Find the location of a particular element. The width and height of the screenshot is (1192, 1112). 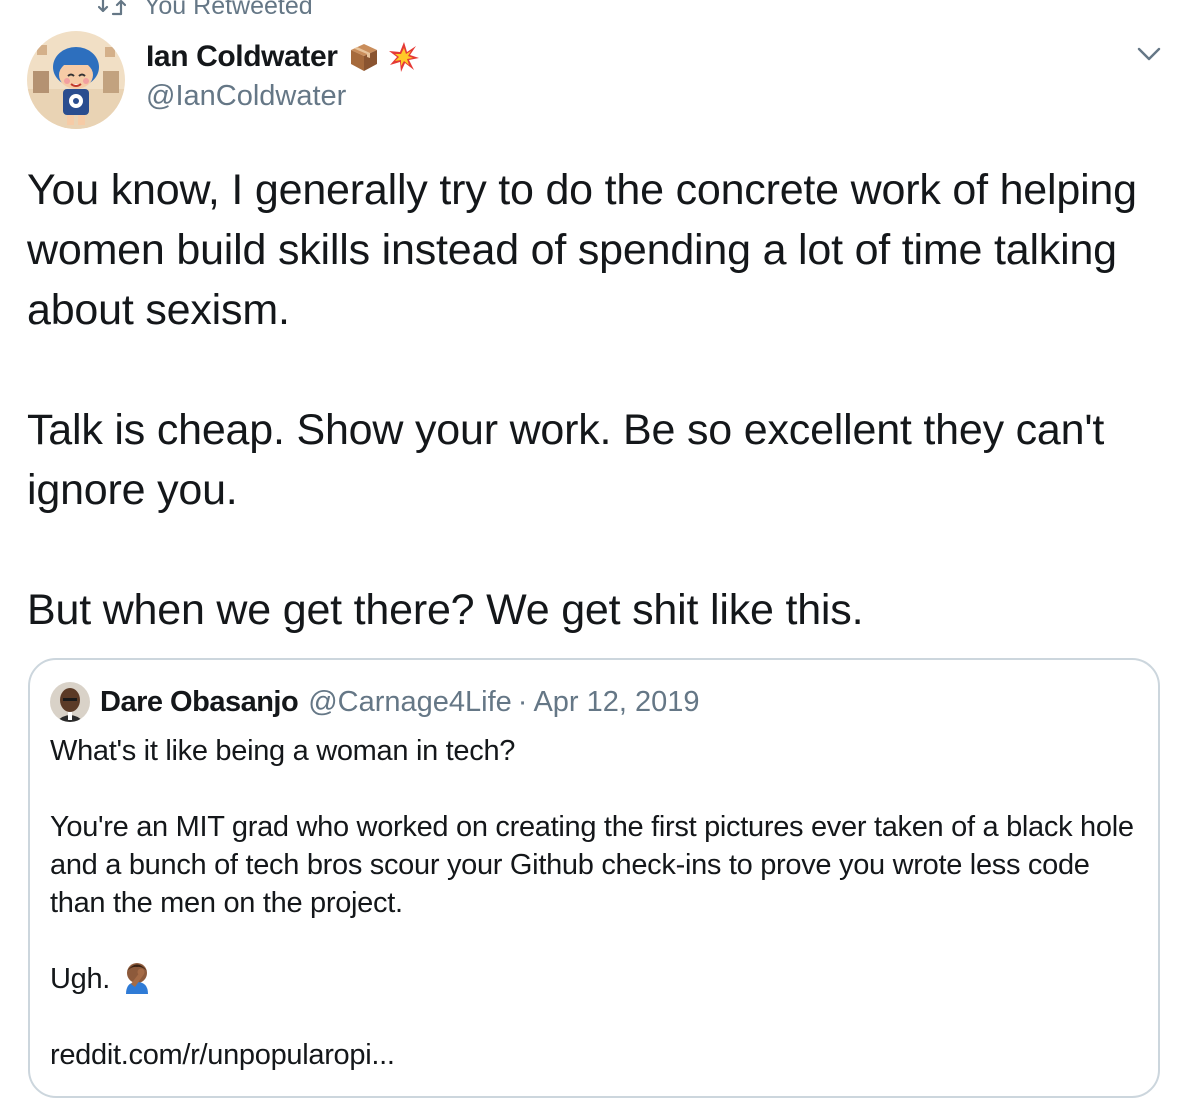

quoted-paragraph: What's it like being a woman in tech? is located at coordinates (283, 751).